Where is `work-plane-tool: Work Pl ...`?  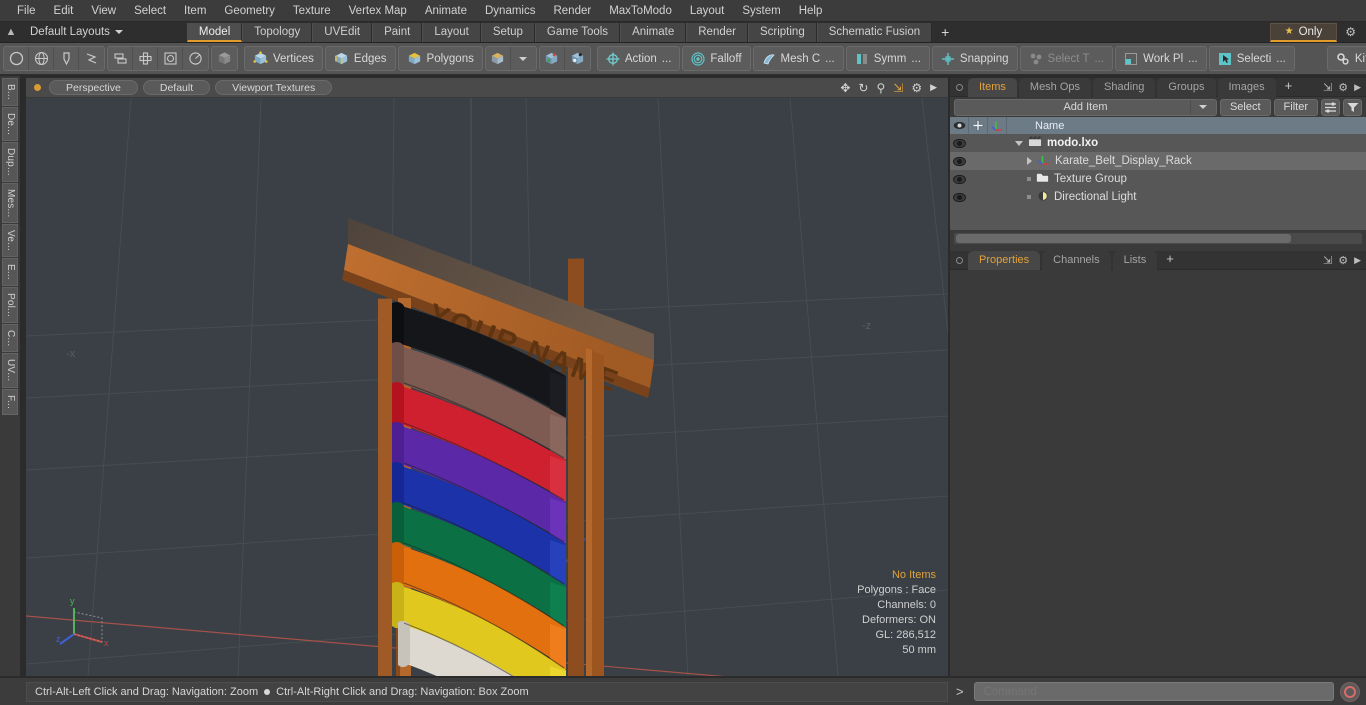 work-plane-tool: Work Pl ... is located at coordinates (1161, 58).